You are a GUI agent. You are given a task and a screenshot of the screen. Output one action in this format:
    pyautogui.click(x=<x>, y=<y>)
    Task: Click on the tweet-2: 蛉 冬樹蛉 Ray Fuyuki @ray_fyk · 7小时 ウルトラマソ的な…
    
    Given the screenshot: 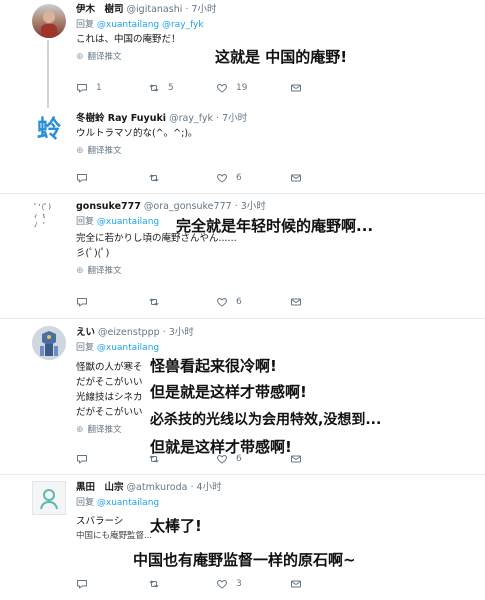 What is the action you would take?
    pyautogui.click(x=242, y=150)
    